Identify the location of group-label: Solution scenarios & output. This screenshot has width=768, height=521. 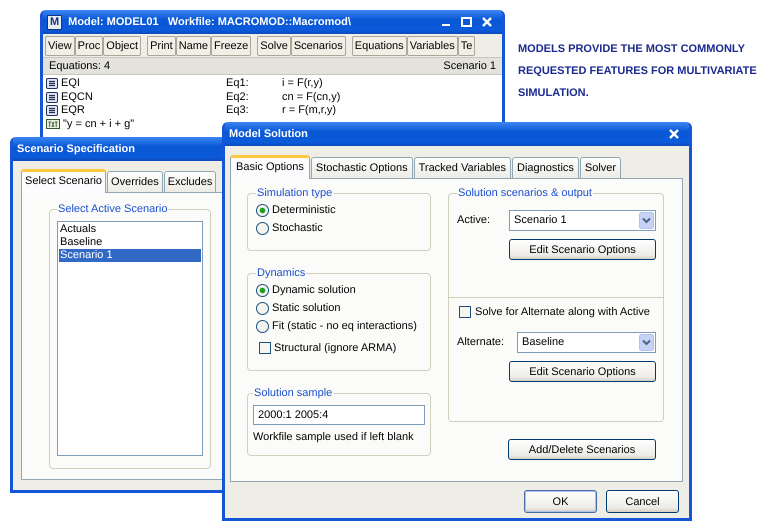
(525, 193).